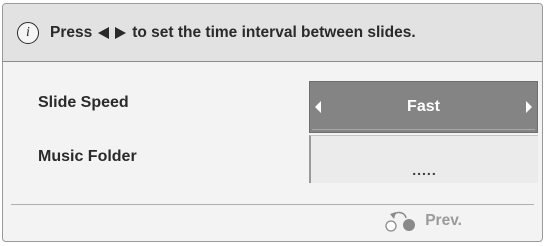 This screenshot has width=546, height=246. Describe the element at coordinates (71, 32) in the screenshot. I see `instruction-text-before: Press` at that location.